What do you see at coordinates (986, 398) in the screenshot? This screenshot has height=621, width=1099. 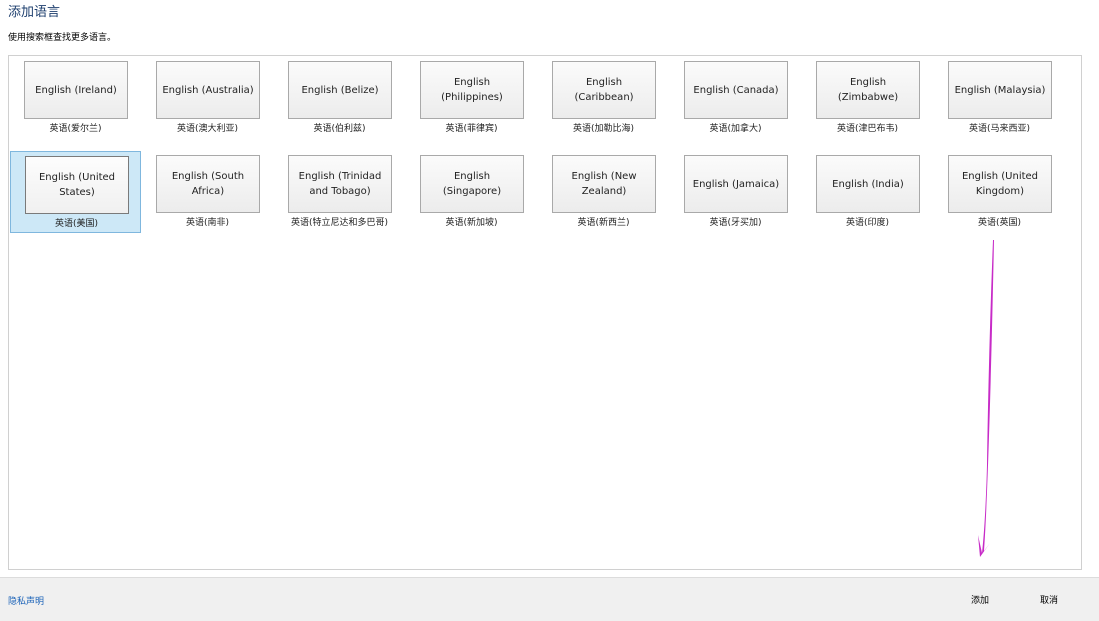 I see `annotation-arrow-icon` at bounding box center [986, 398].